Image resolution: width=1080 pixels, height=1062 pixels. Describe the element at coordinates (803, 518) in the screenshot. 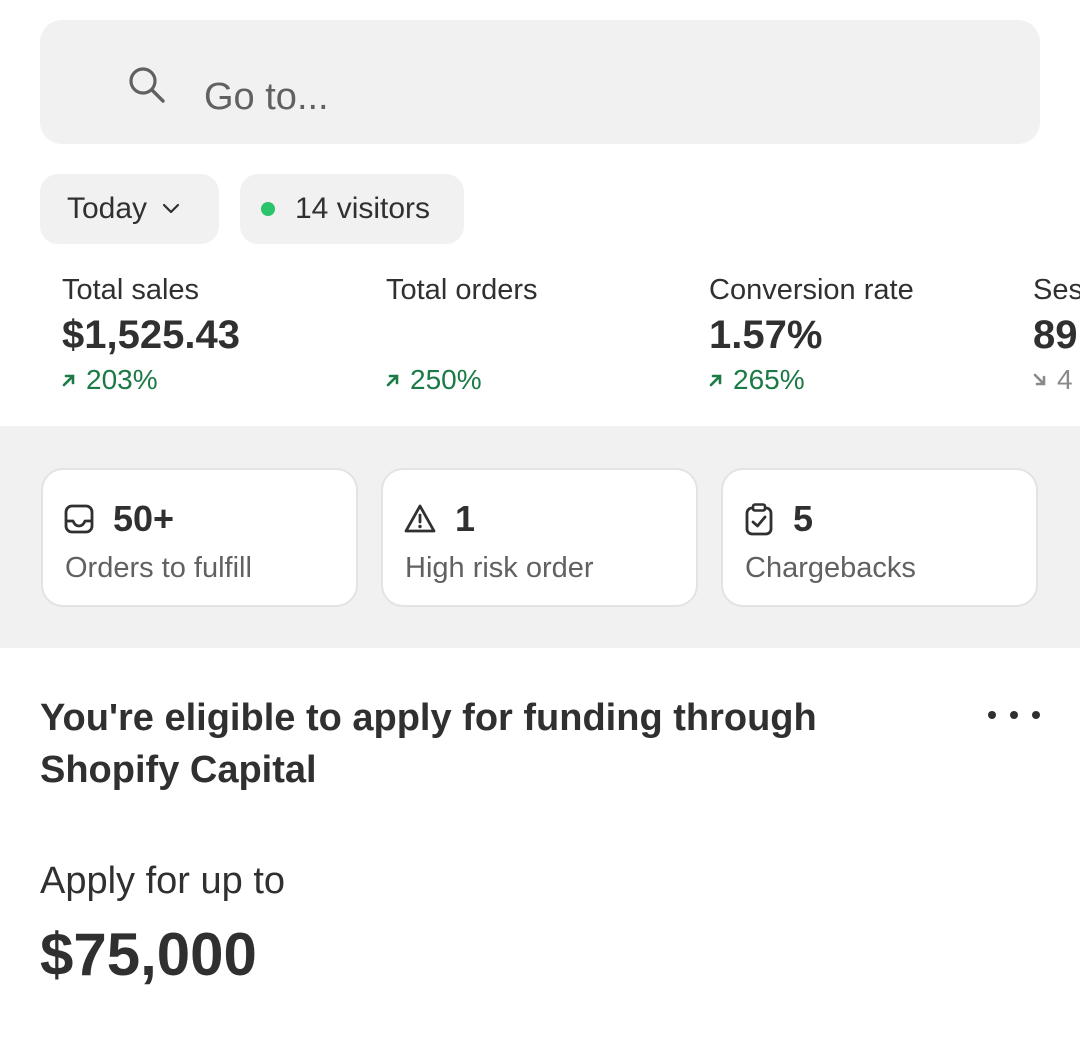

I see `card-count: 5` at that location.